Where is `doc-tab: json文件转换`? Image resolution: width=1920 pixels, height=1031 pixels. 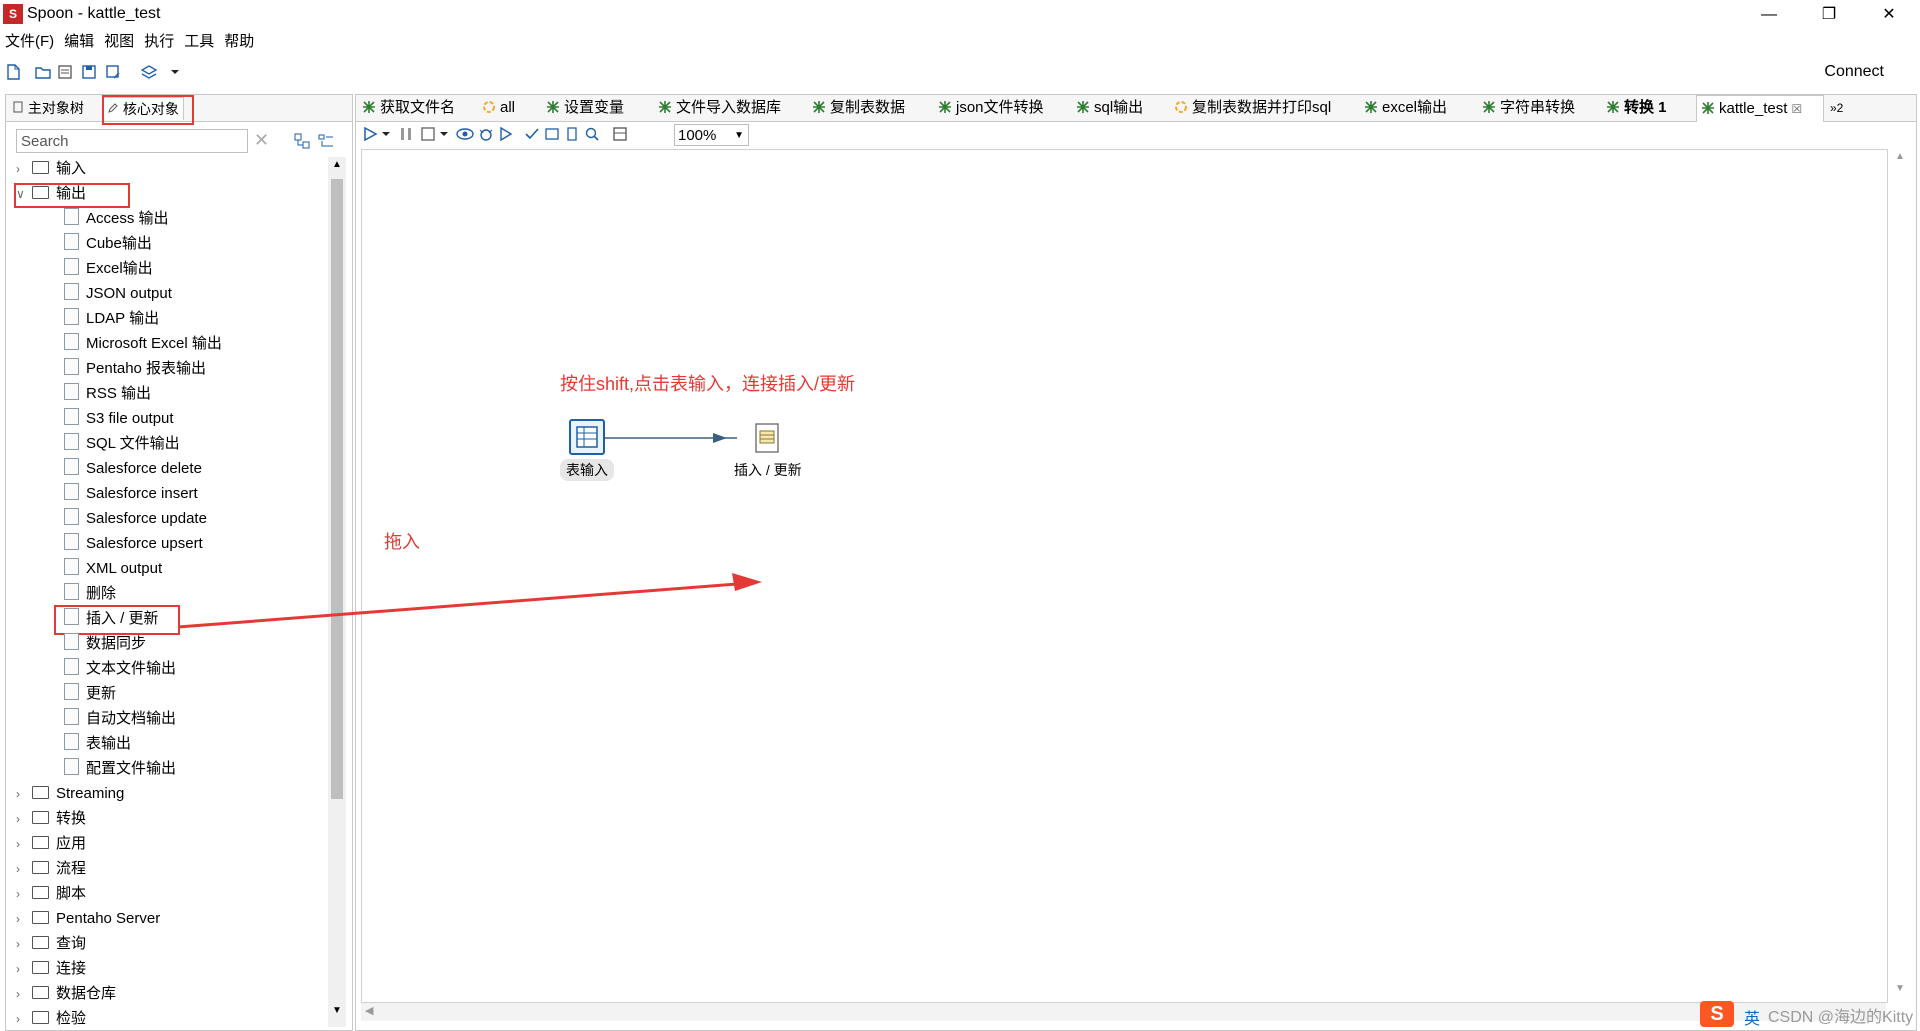 doc-tab: json文件转换 is located at coordinates (1005, 108).